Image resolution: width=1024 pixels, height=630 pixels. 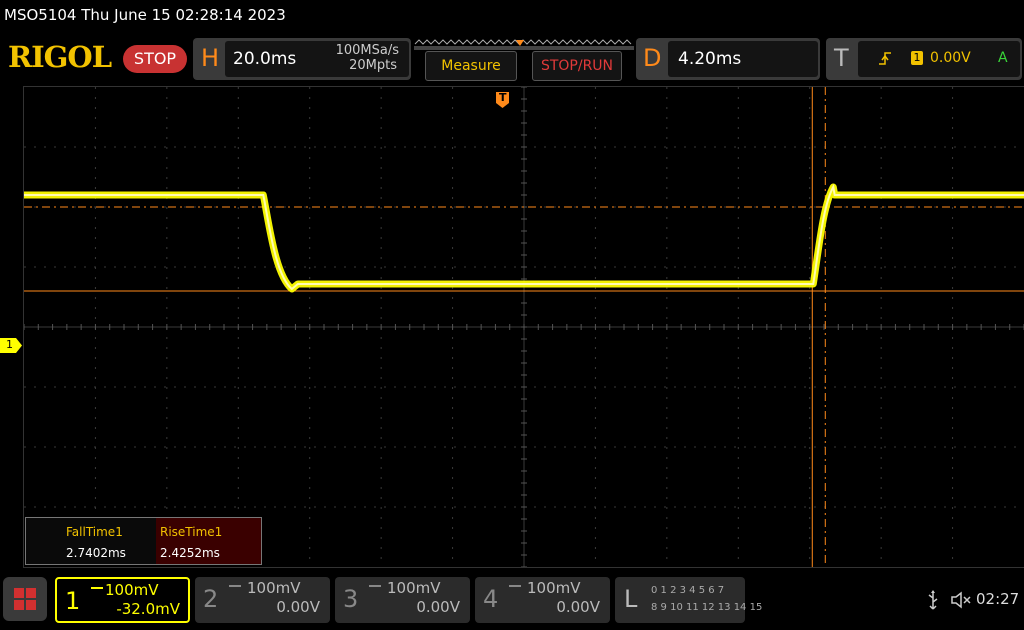 I want to click on logic-letter: L, so click(x=631, y=599).